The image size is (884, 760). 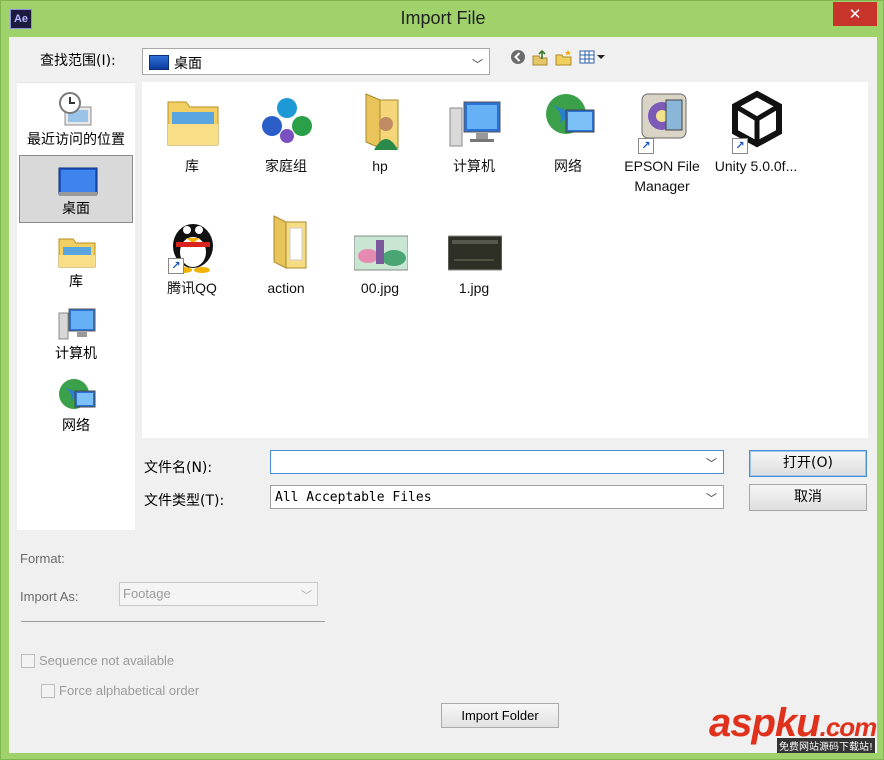 What do you see at coordinates (286, 166) in the screenshot?
I see `file-name: 家庭组` at bounding box center [286, 166].